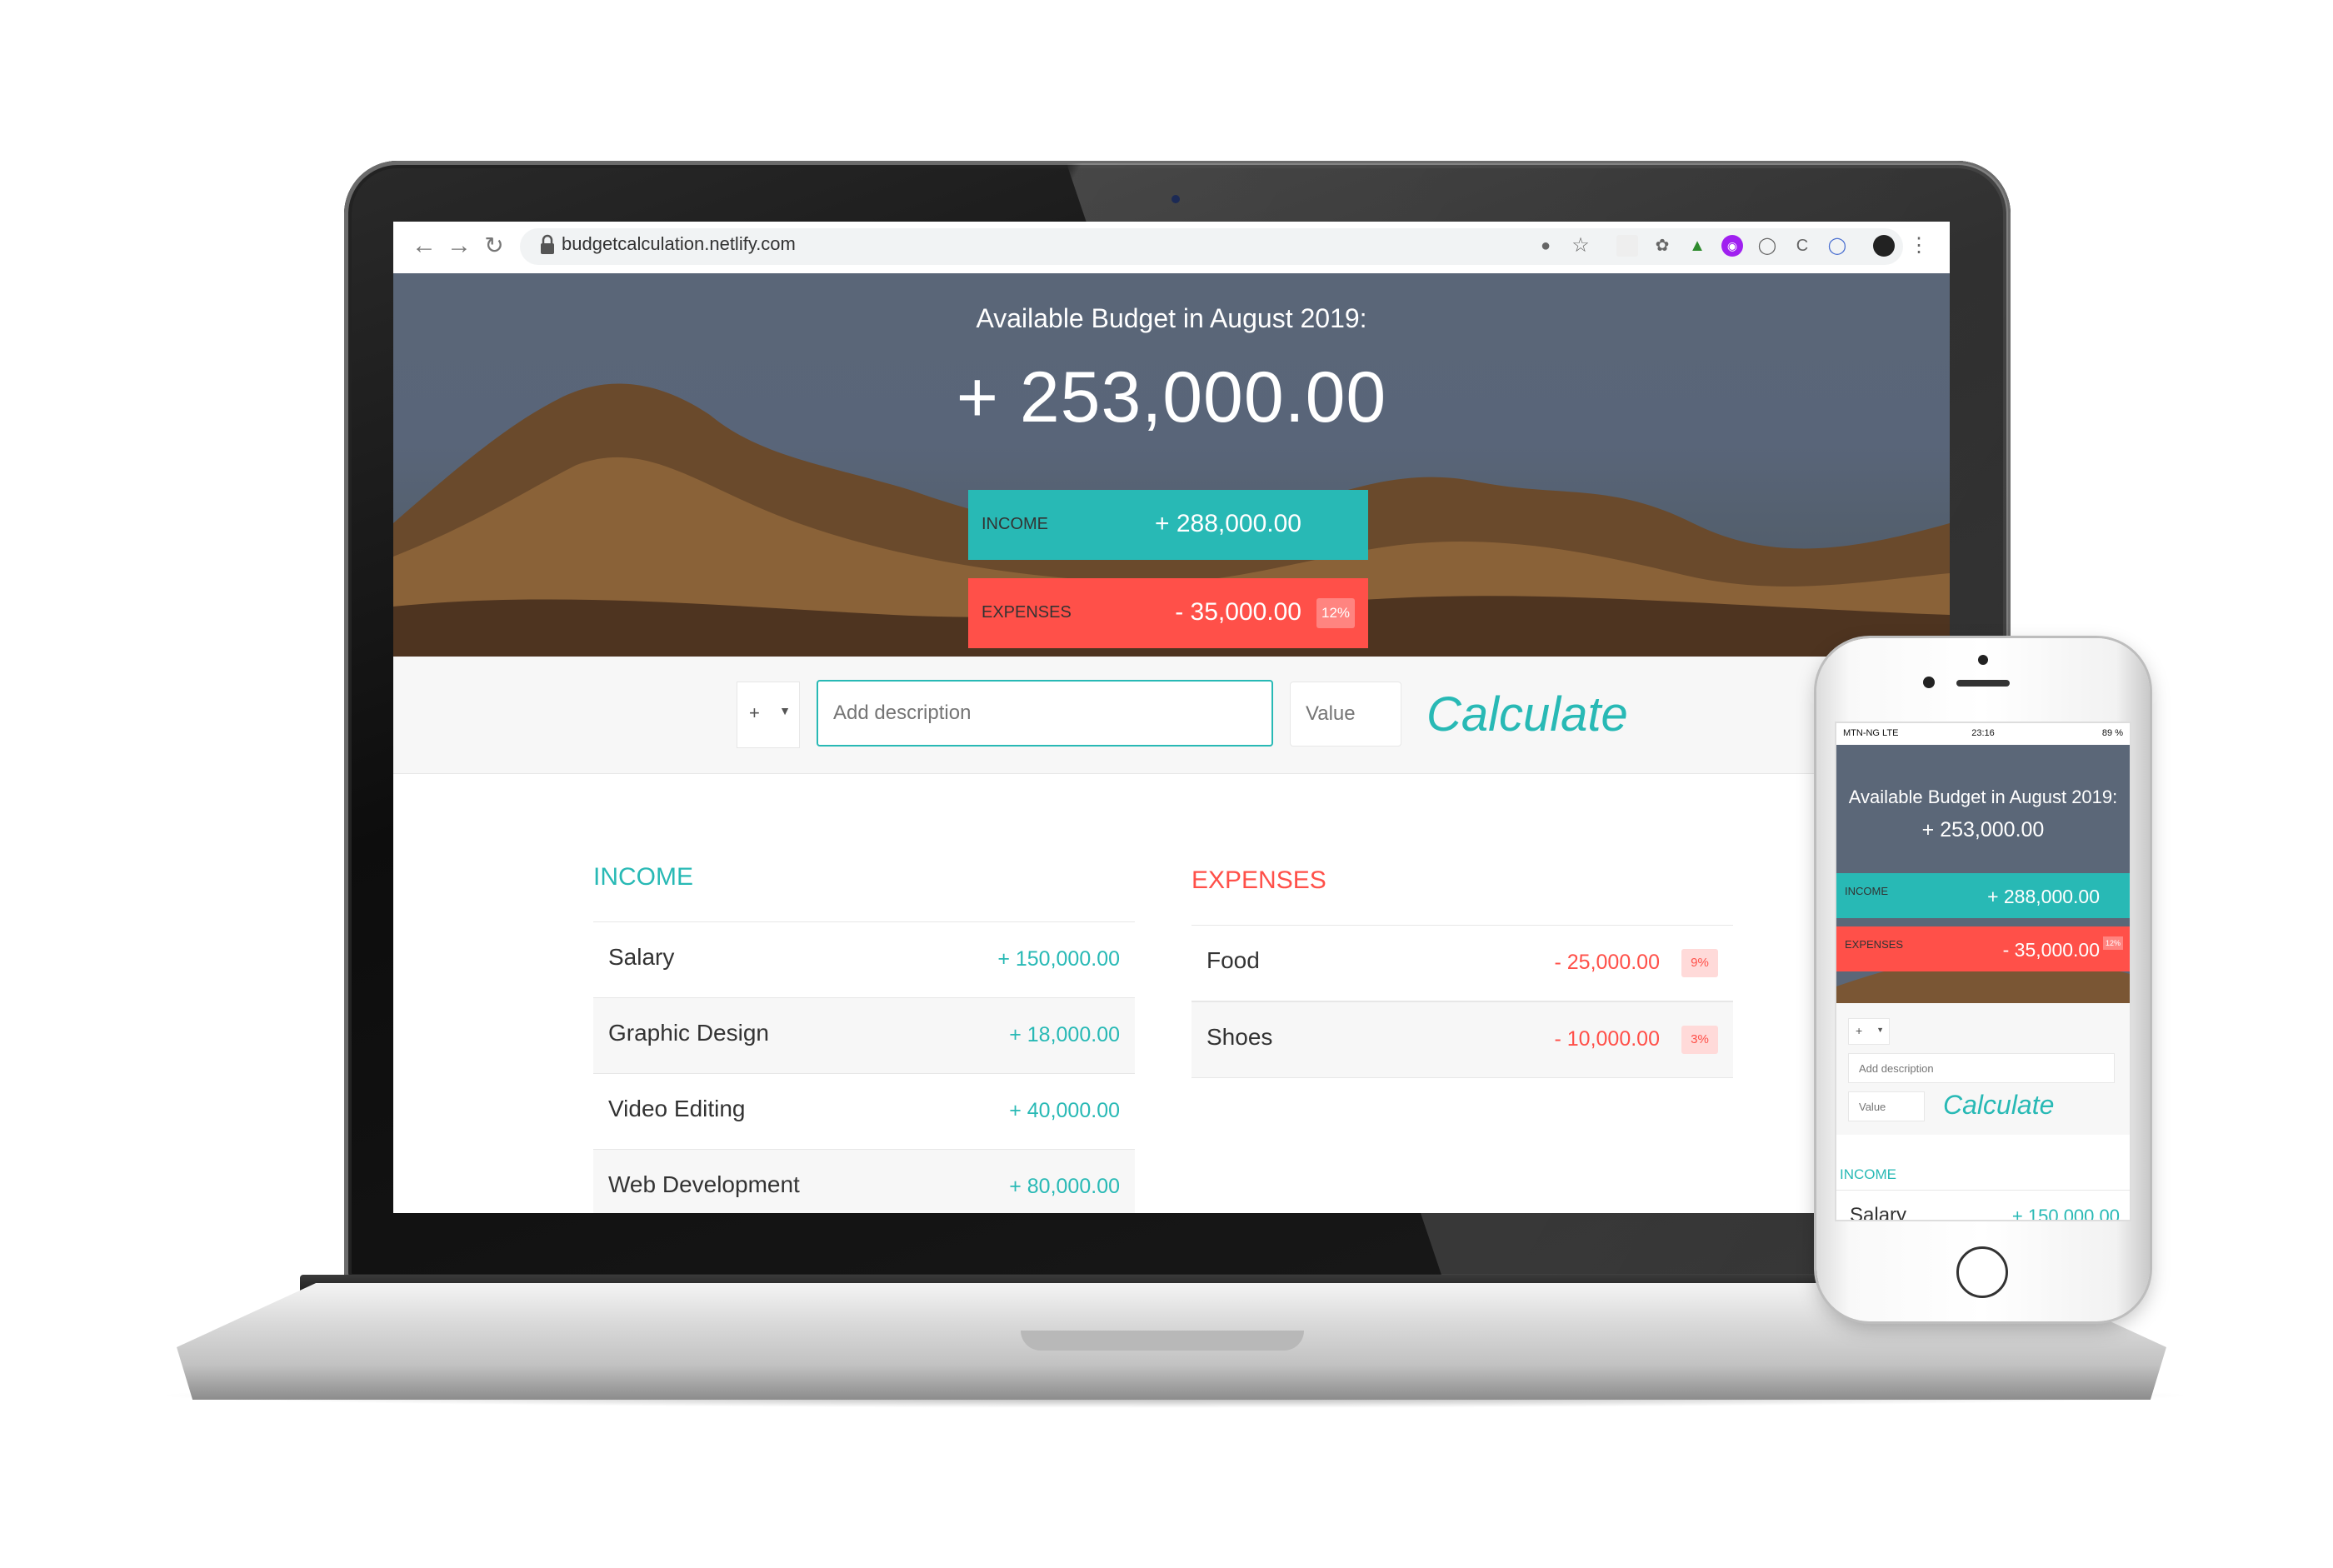  What do you see at coordinates (1527, 714) in the screenshot?
I see `calculate-button: Calculate` at bounding box center [1527, 714].